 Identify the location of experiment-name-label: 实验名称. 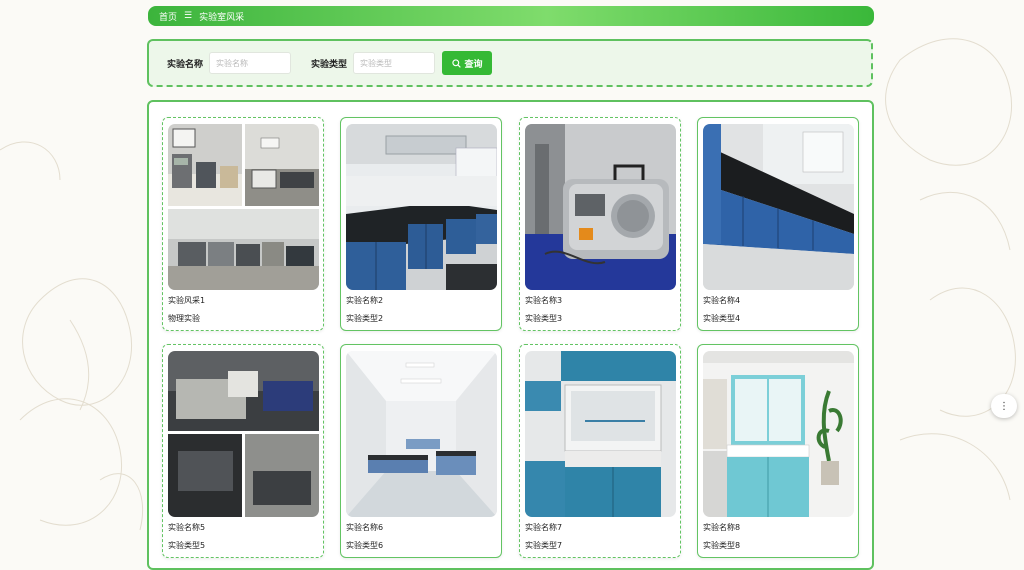
(185, 64).